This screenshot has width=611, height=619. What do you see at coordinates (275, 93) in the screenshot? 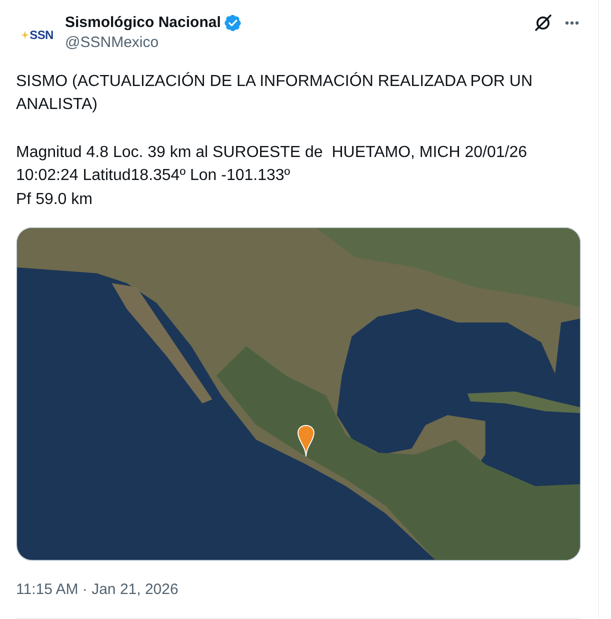
I see `tweet-paragraph: SISMO (ACTUALIZACIÓN DE LA INFORMACIÓN REALIZADA POR UN ANALISTA)` at bounding box center [275, 93].